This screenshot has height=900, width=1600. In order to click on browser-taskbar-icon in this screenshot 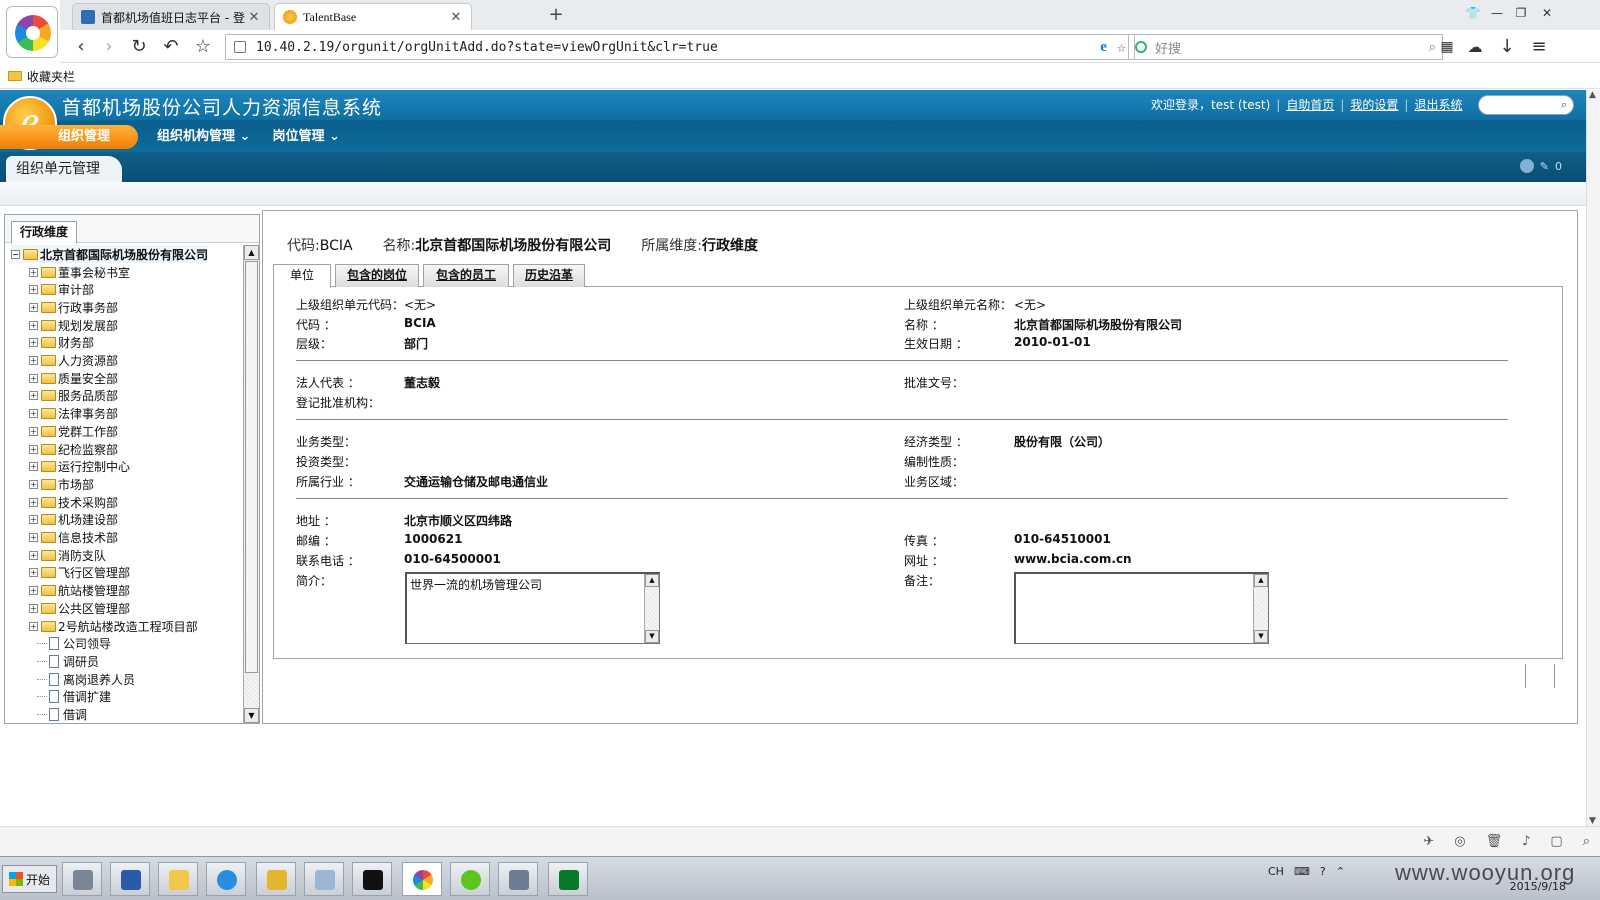, I will do `click(422, 879)`.